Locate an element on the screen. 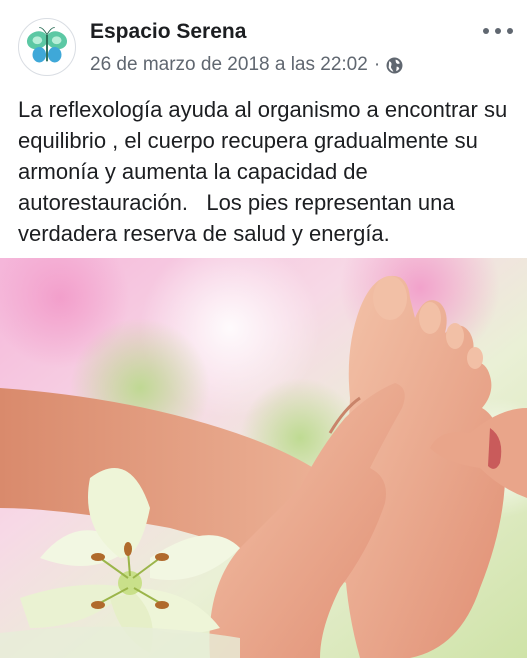  page-avatar is located at coordinates (47, 47).